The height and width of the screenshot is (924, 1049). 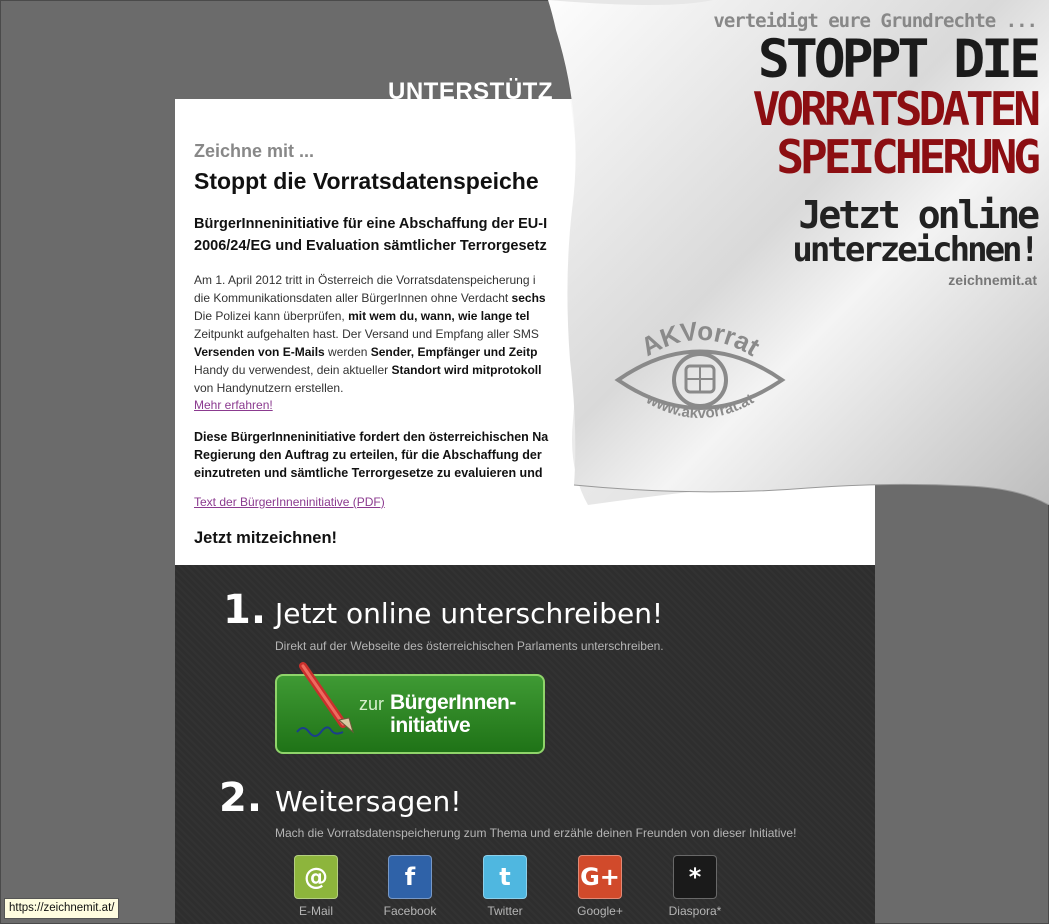 I want to click on share-button-twitter: t Twitter, so click(x=505, y=886).